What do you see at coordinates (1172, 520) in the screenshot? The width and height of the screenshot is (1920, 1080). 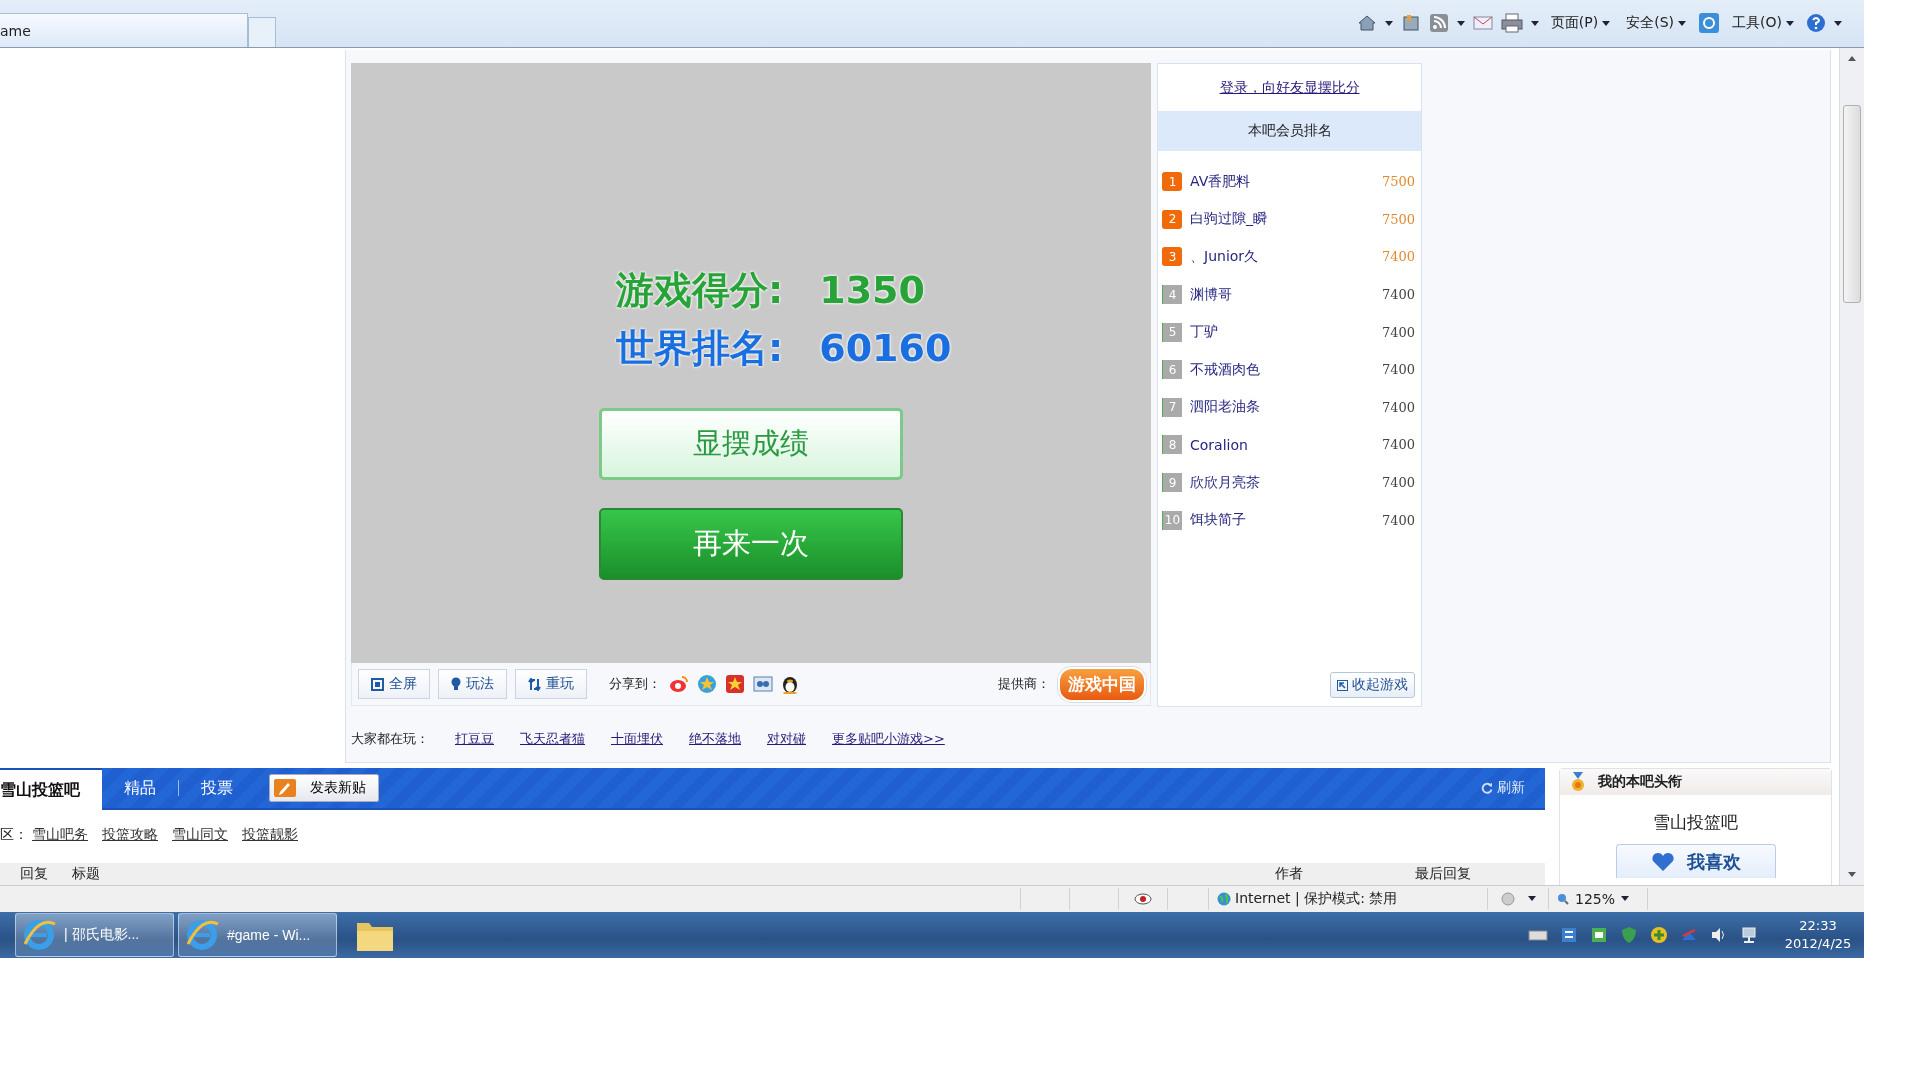 I see `rank-badge: 10` at bounding box center [1172, 520].